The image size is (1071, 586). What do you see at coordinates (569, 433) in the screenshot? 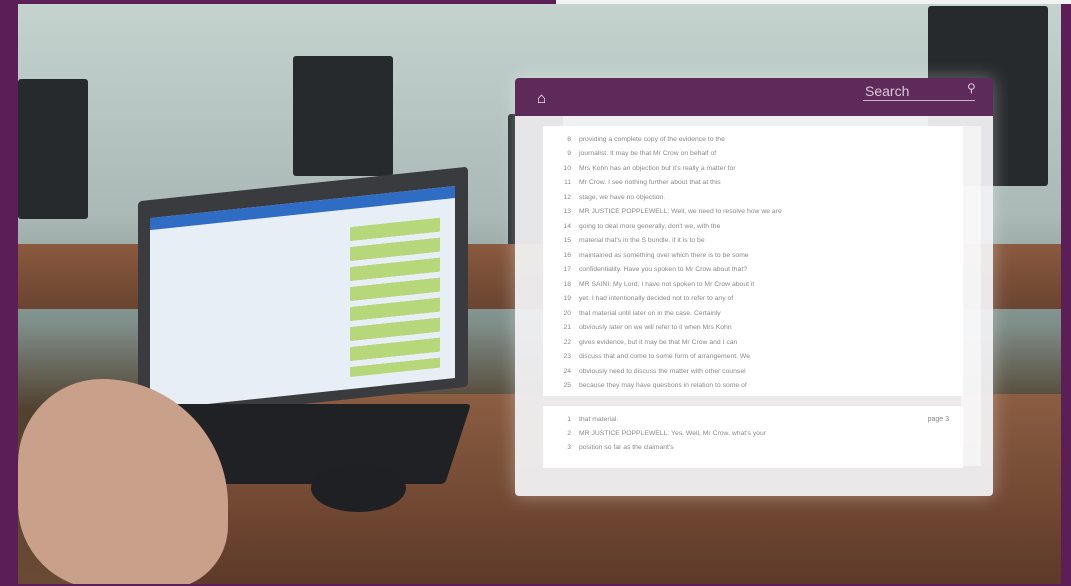
I see `line-number: 2` at bounding box center [569, 433].